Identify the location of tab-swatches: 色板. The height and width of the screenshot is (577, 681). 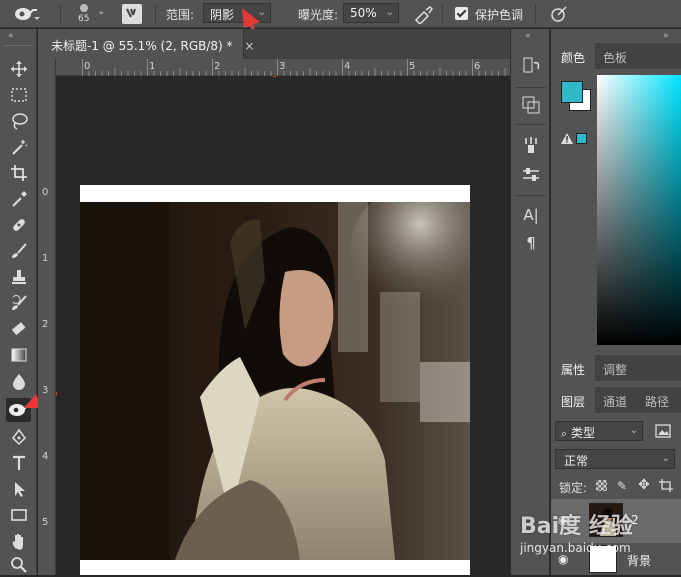
(615, 56).